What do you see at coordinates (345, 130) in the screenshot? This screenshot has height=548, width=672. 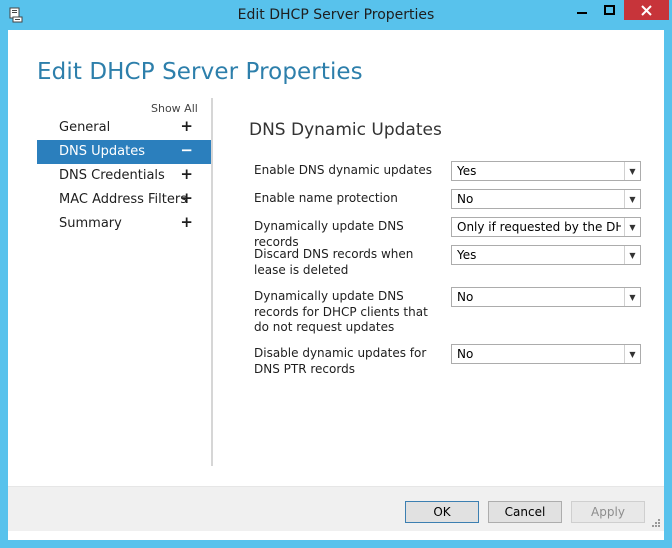 I see `section-title: DNS Dynamic Updates` at bounding box center [345, 130].